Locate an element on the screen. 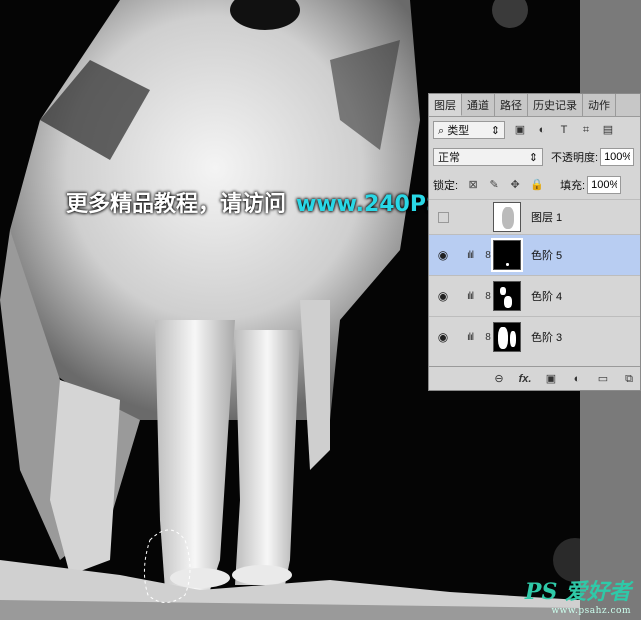 This screenshot has width=641, height=620. lock-label: 锁定: is located at coordinates (446, 186).